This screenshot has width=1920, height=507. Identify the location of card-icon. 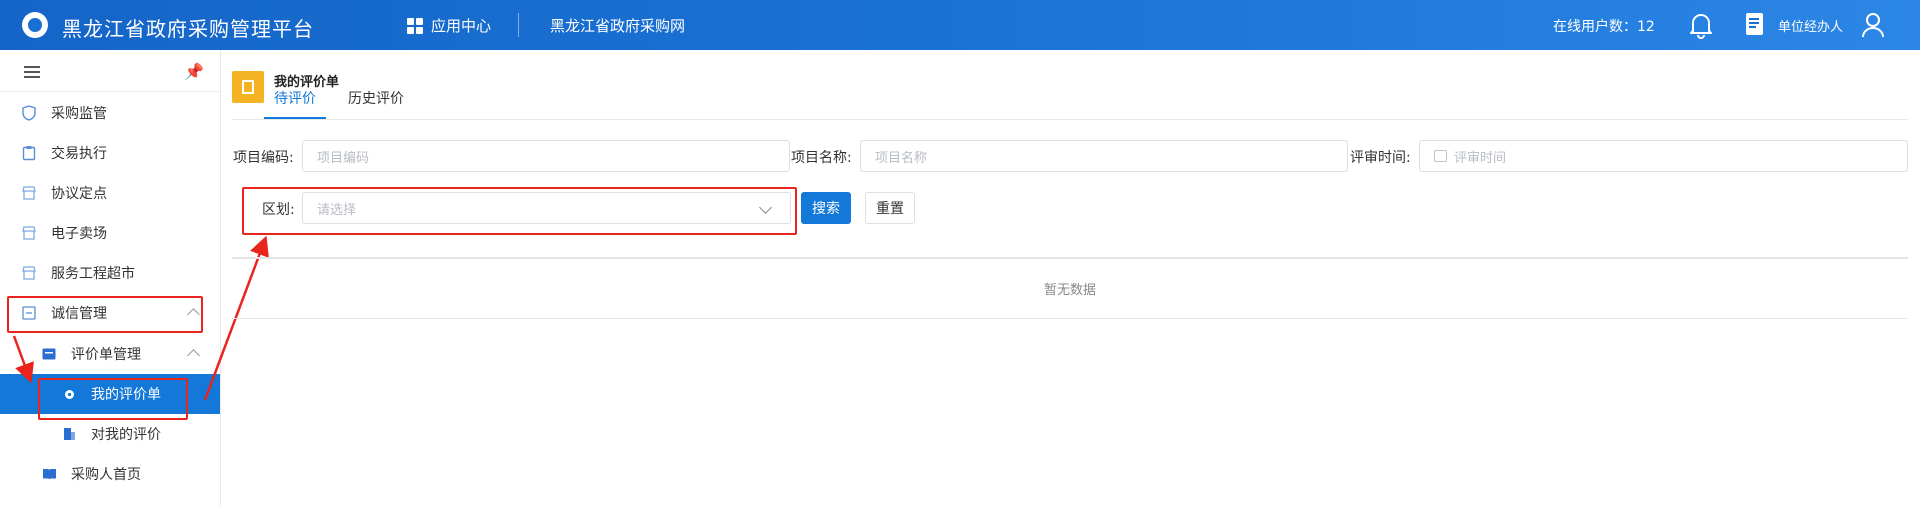
(49, 354).